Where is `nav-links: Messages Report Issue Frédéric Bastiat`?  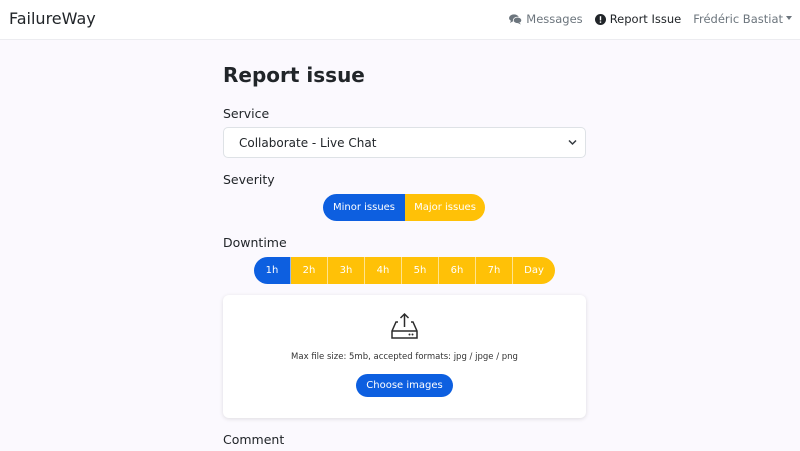 nav-links: Messages Report Issue Frédéric Bastiat is located at coordinates (644, 19).